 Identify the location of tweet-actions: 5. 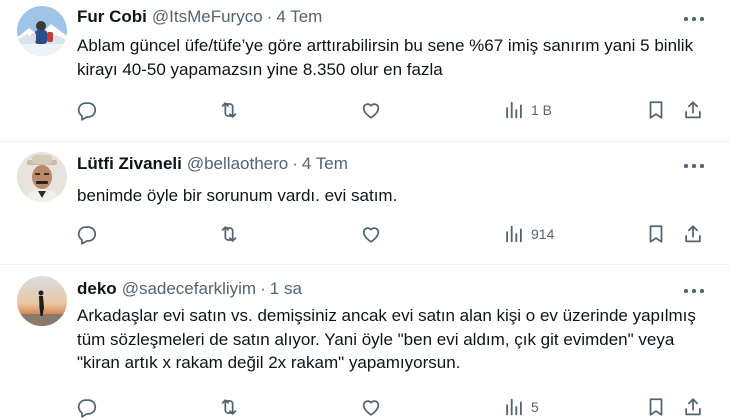
(365, 407).